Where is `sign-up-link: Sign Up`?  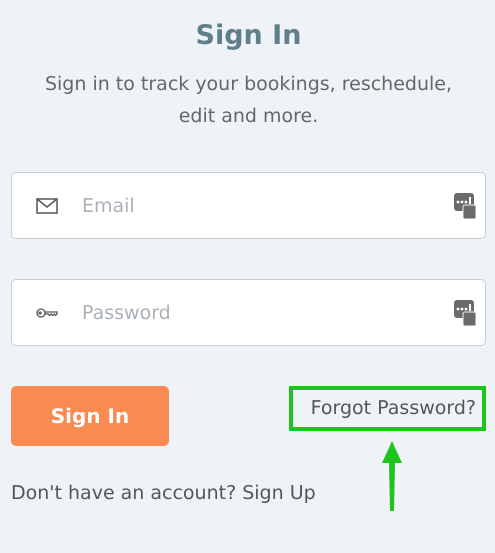 sign-up-link: Sign Up is located at coordinates (279, 493).